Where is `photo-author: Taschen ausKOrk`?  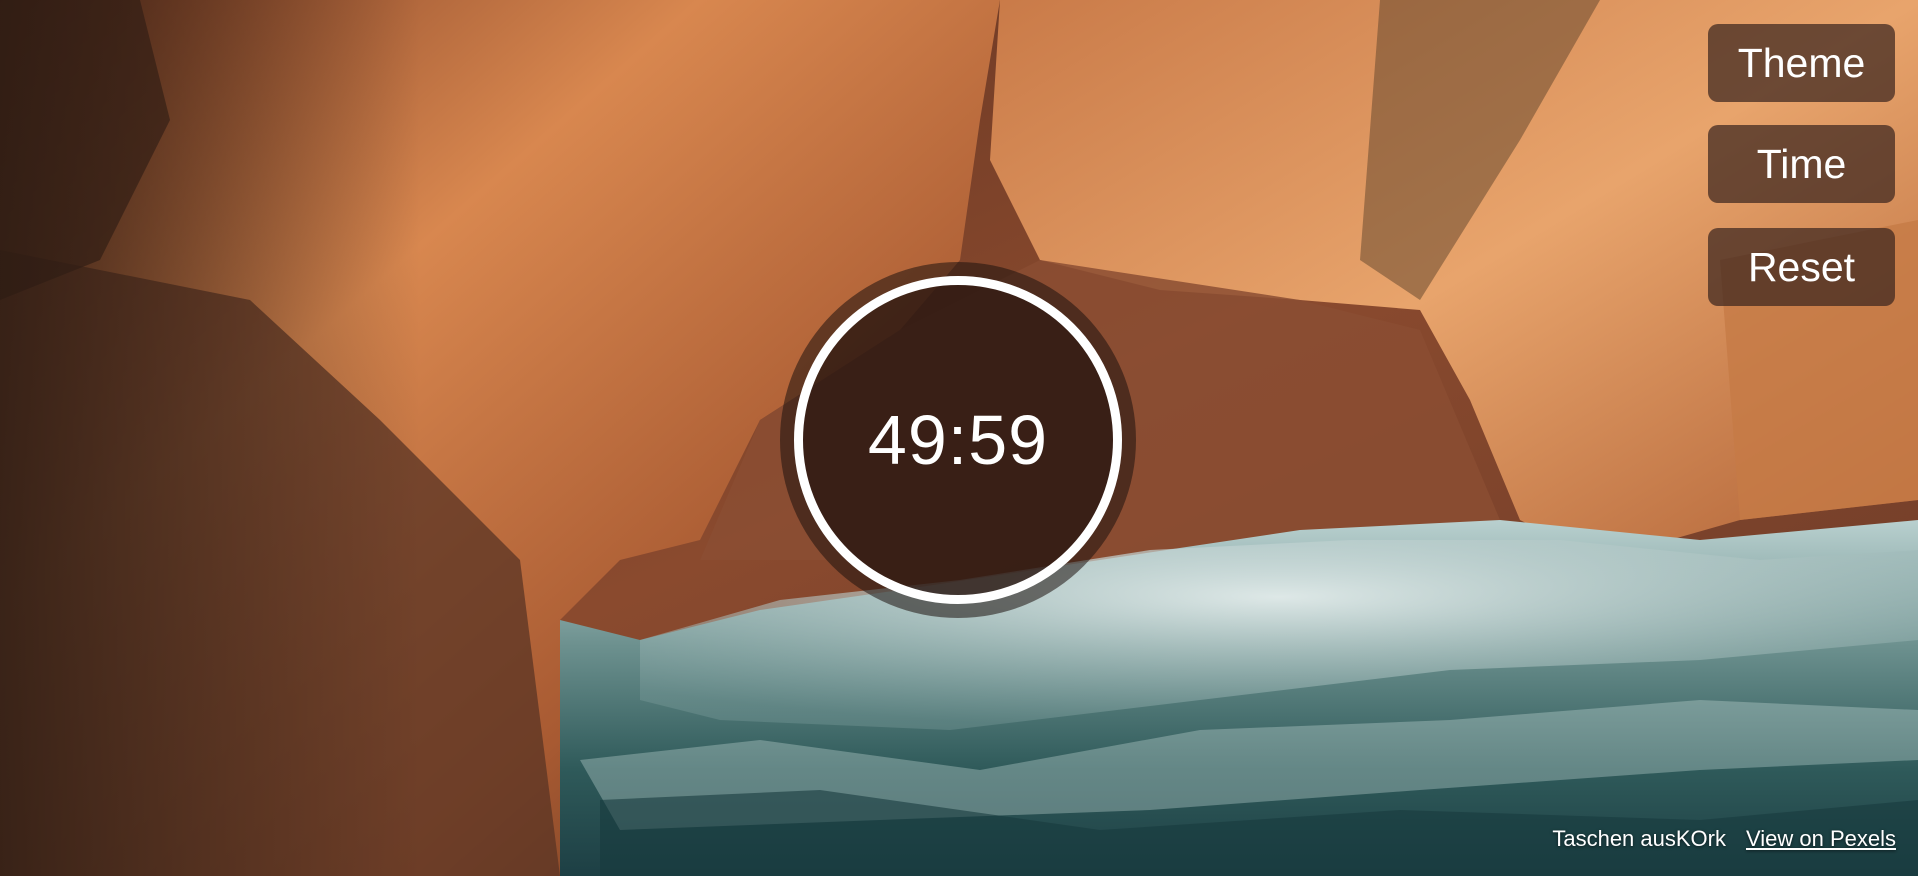 photo-author: Taschen ausKOrk is located at coordinates (1639, 838).